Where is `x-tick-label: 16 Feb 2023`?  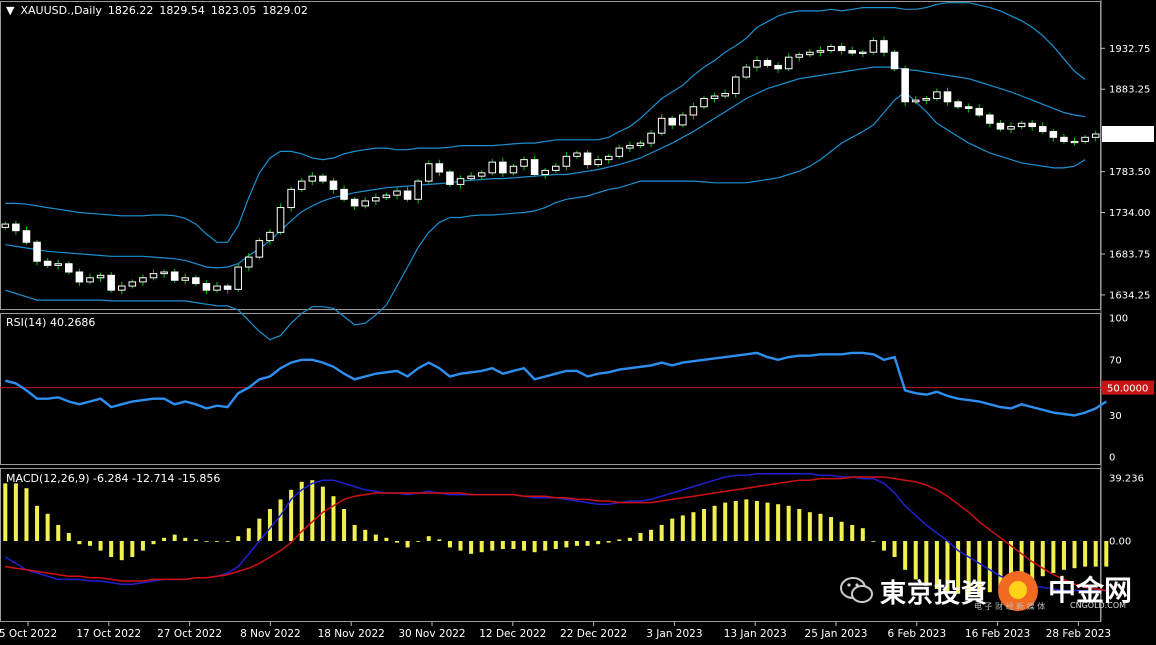 x-tick-label: 16 Feb 2023 is located at coordinates (997, 634).